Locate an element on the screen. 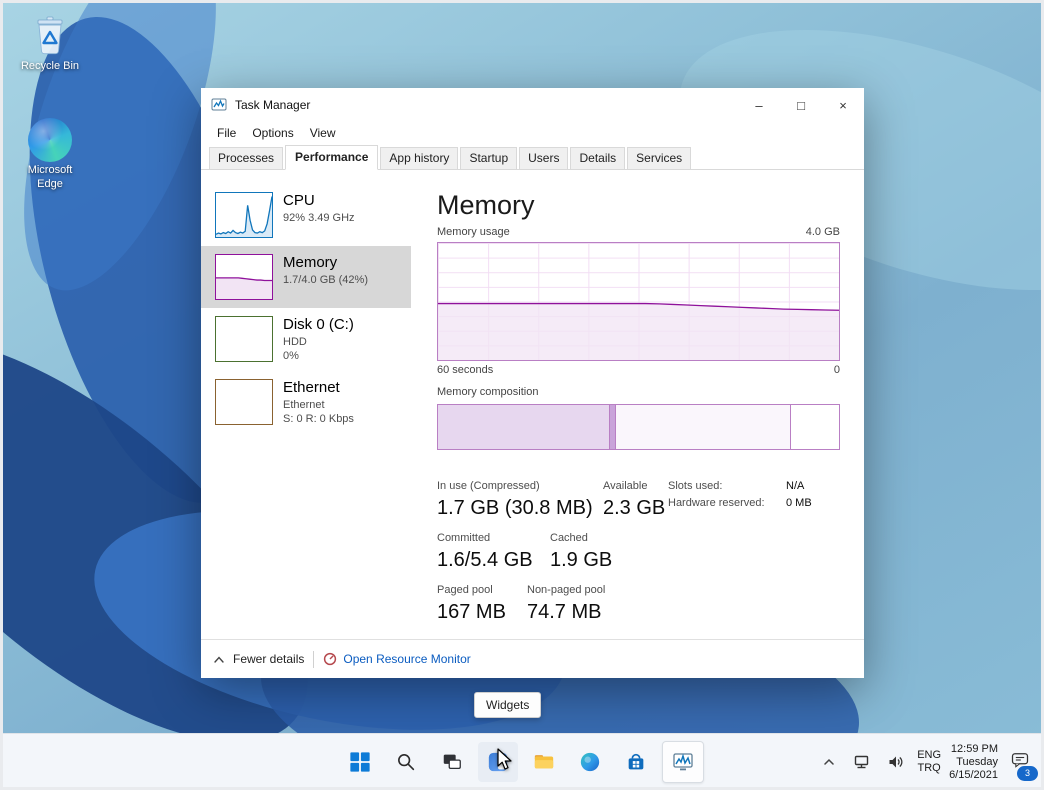 The image size is (1044, 790). disk-mini-graph is located at coordinates (244, 339).